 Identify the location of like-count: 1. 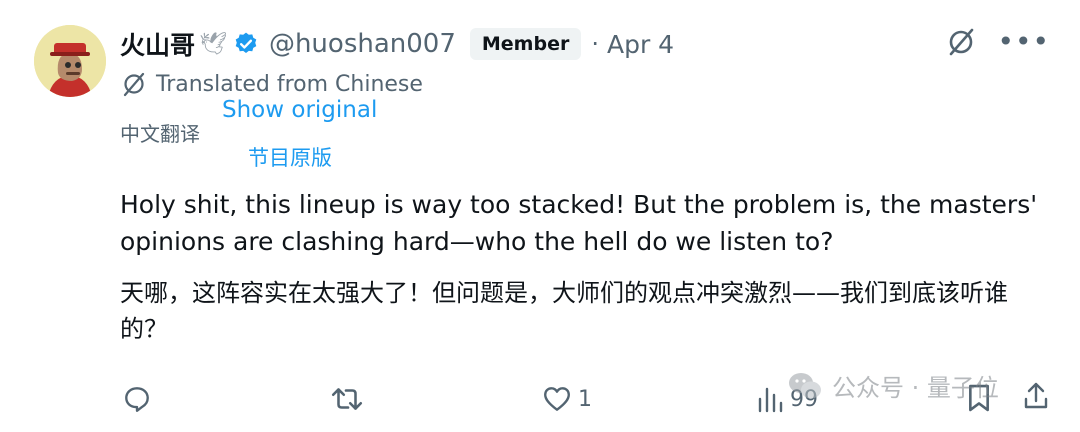
(585, 399).